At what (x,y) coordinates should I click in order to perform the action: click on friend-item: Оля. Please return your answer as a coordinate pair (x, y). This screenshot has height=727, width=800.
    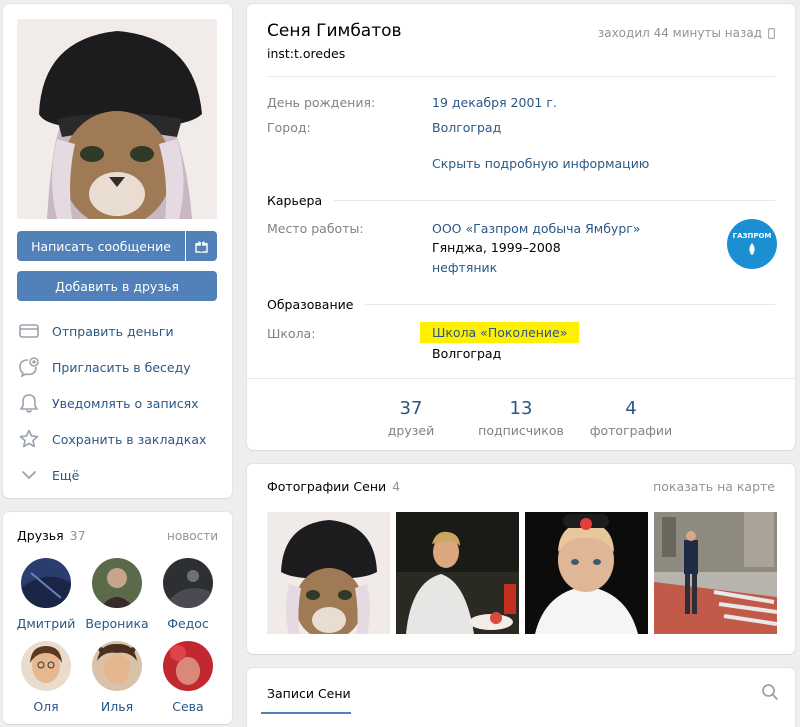
    Looking at the image, I should click on (46, 677).